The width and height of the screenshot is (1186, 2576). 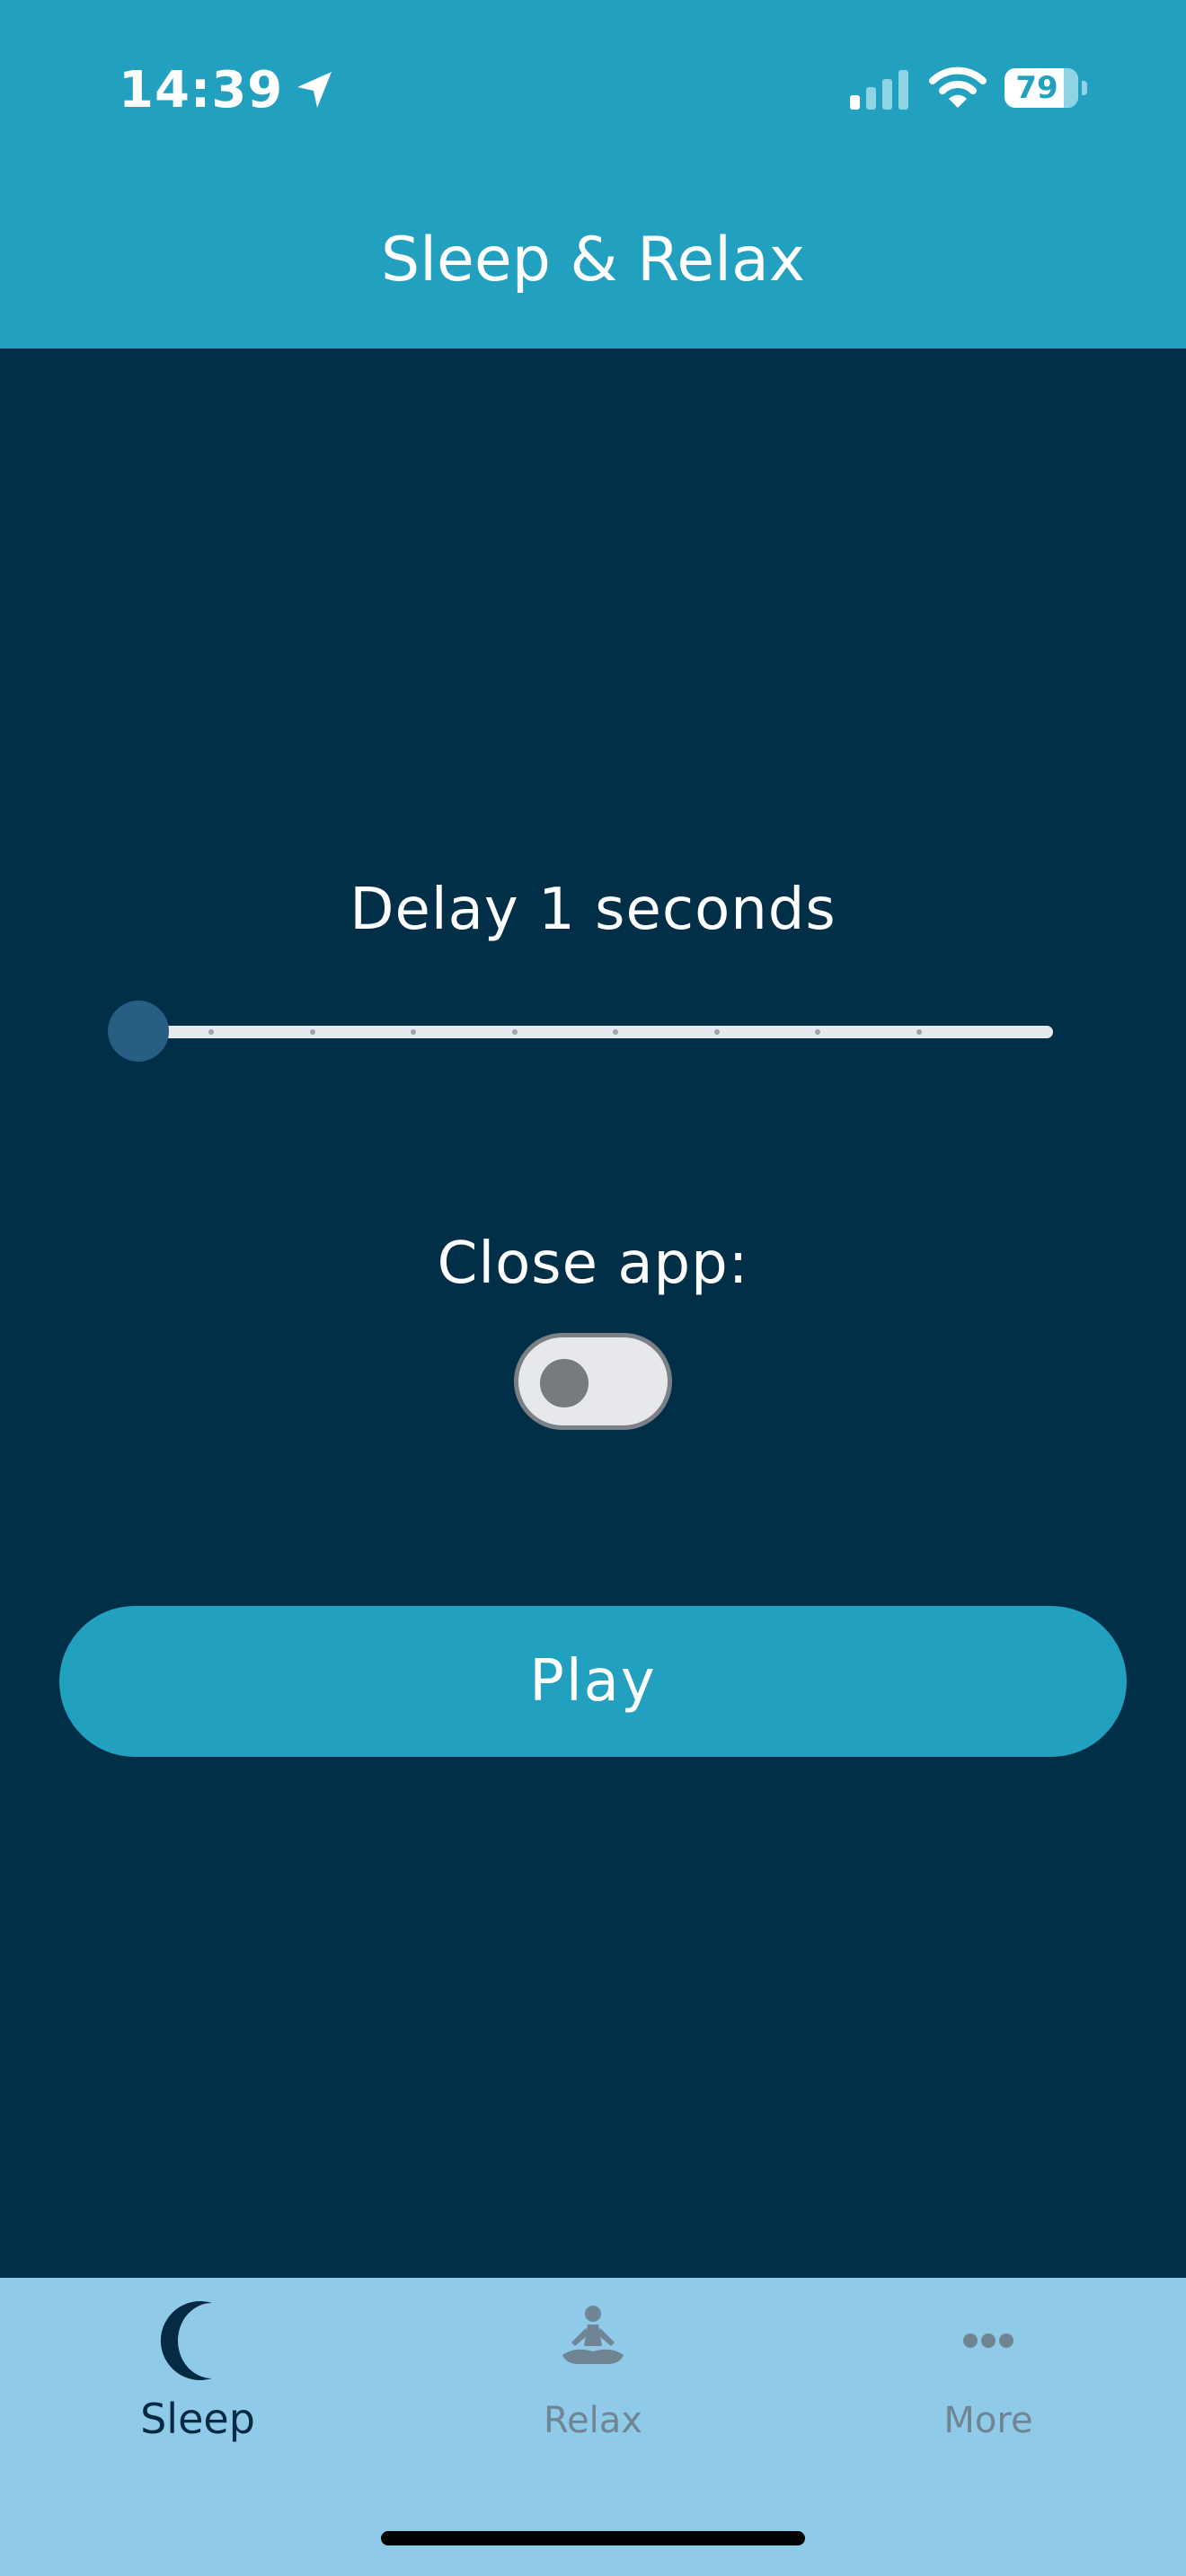 I want to click on app-header: 14:39 79 Sleep & Relax, so click(x=593, y=174).